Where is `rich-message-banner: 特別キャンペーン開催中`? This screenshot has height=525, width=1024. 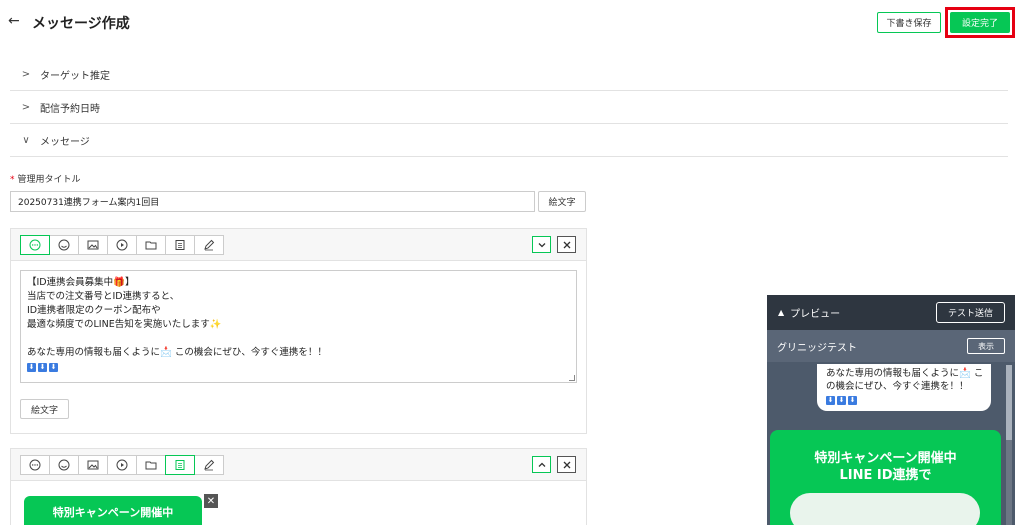 rich-message-banner: 特別キャンペーン開催中 is located at coordinates (113, 510).